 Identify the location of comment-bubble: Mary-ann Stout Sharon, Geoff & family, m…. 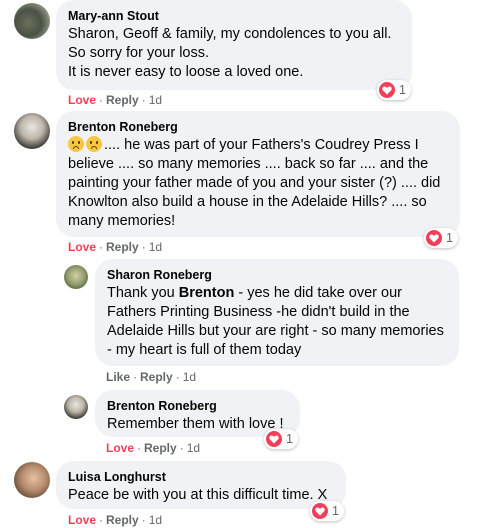
(234, 45).